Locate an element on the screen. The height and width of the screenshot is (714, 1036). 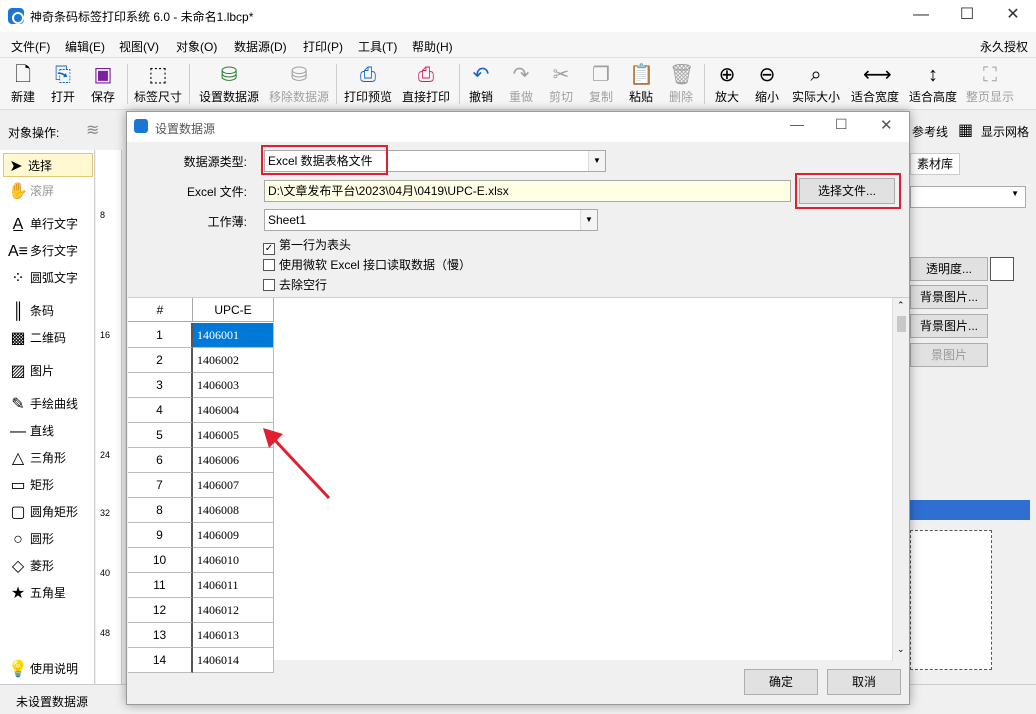
table-cell: 1406001 is located at coordinates (233, 335).